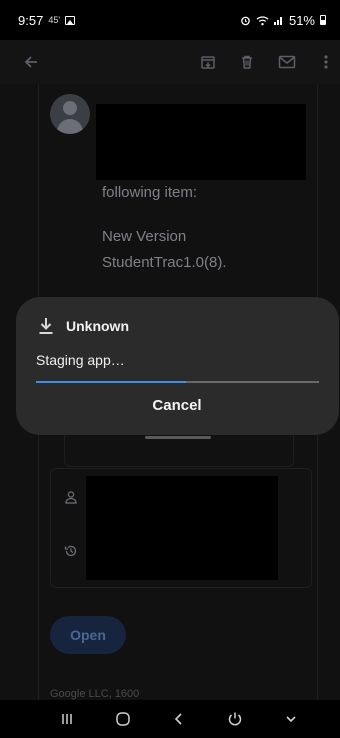 This screenshot has width=340, height=738. Describe the element at coordinates (208, 62) in the screenshot. I see `archive-icon` at that location.